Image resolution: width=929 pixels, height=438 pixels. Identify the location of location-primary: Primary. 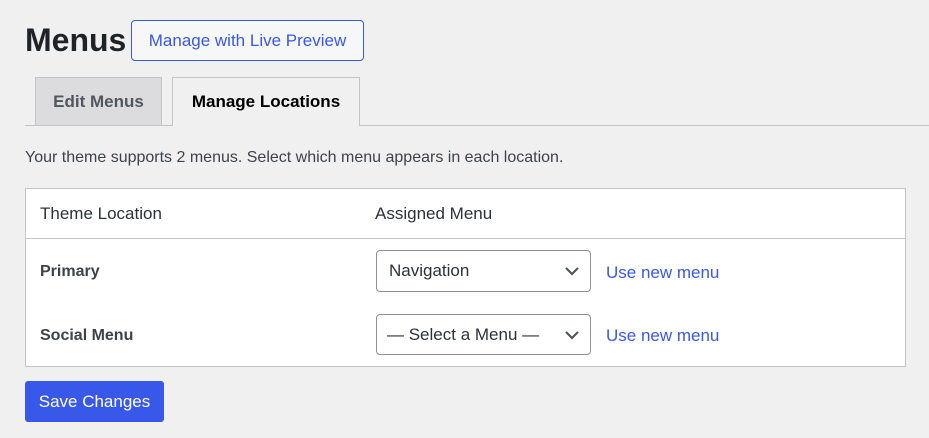
(70, 271).